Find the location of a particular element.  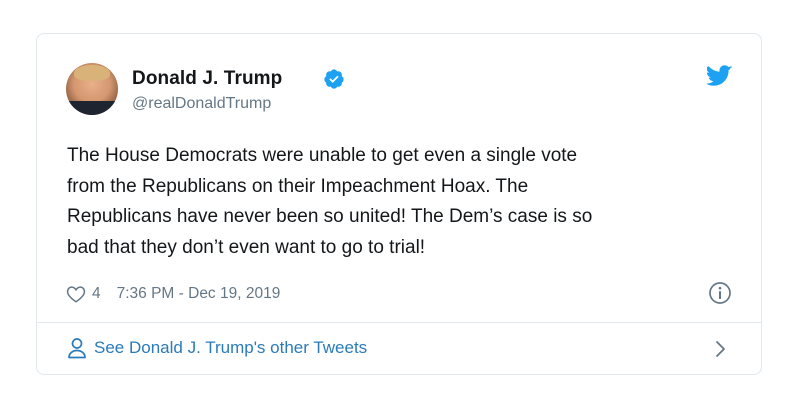

verified-badge-icon is located at coordinates (334, 79).